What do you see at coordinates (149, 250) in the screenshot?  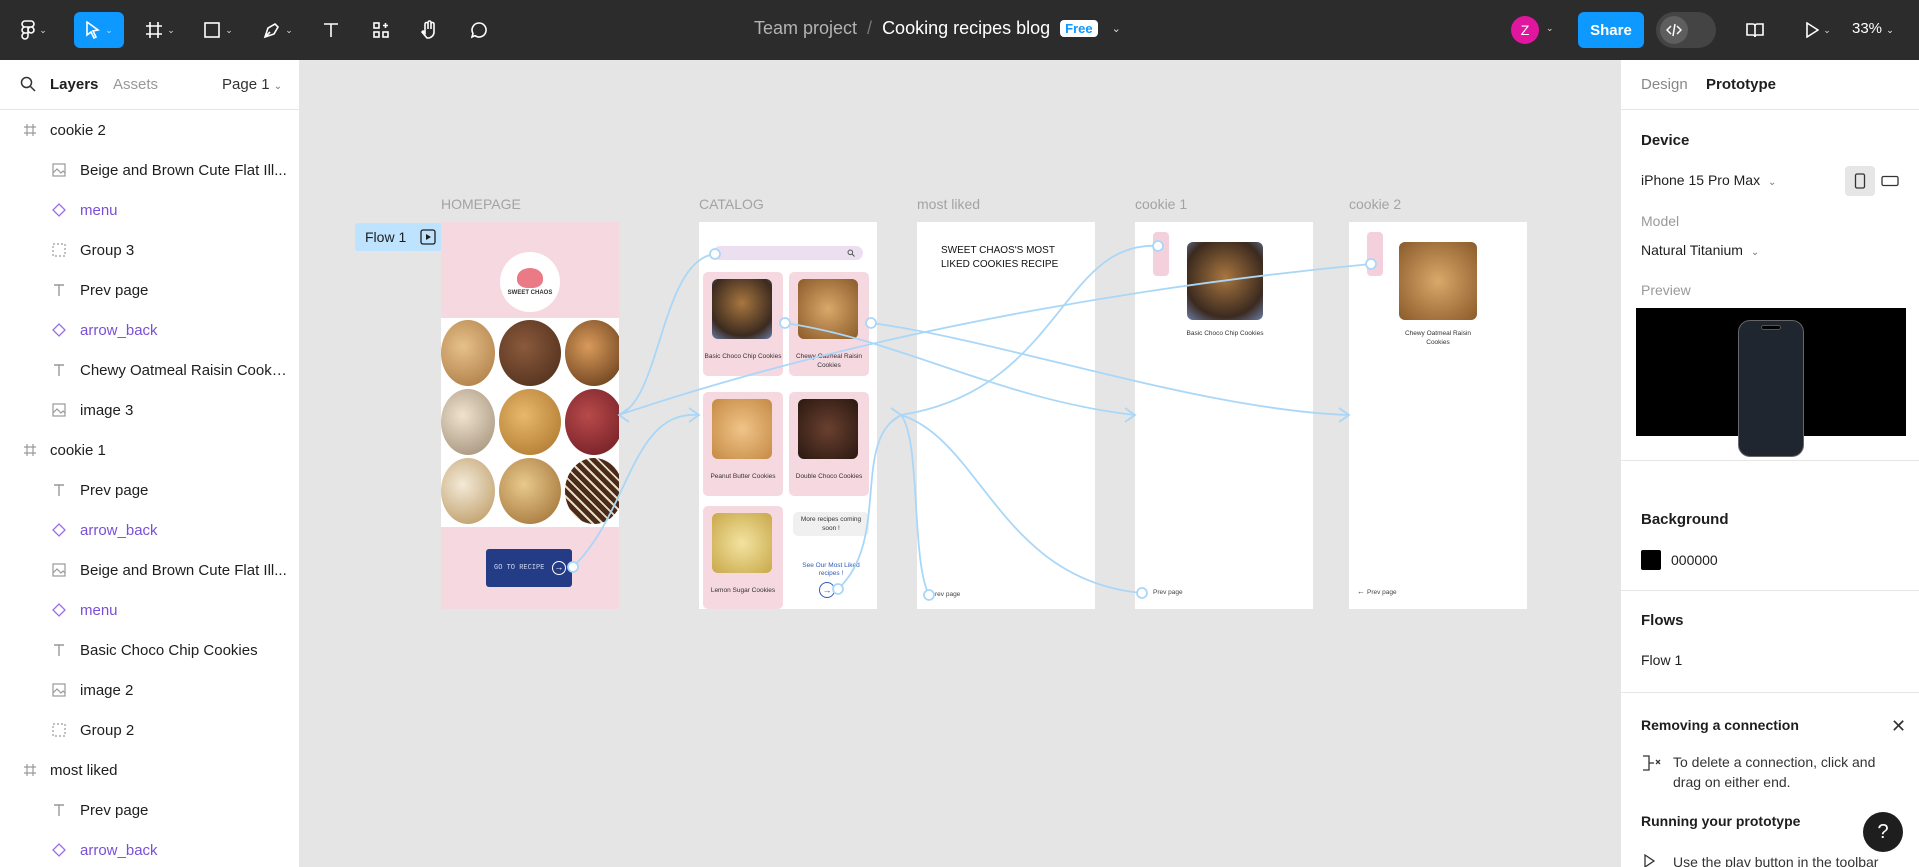 I see `layer-row: Group 3` at bounding box center [149, 250].